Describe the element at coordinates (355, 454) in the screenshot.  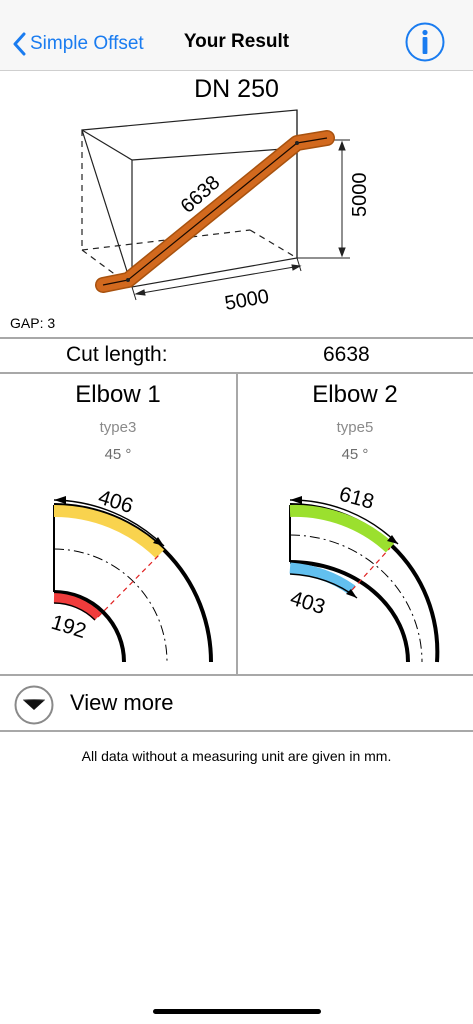
I see `elbow-2-angle: 45 °` at that location.